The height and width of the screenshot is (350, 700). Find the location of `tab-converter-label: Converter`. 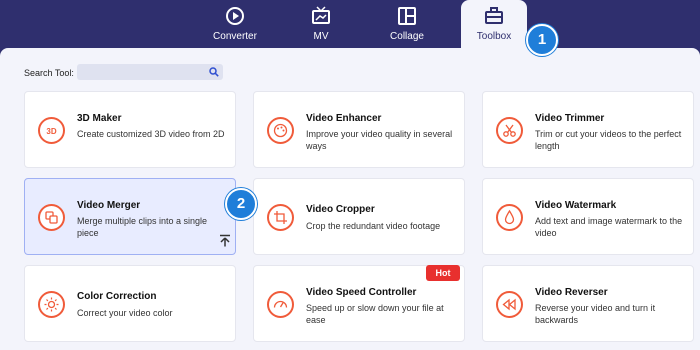

tab-converter-label: Converter is located at coordinates (235, 36).